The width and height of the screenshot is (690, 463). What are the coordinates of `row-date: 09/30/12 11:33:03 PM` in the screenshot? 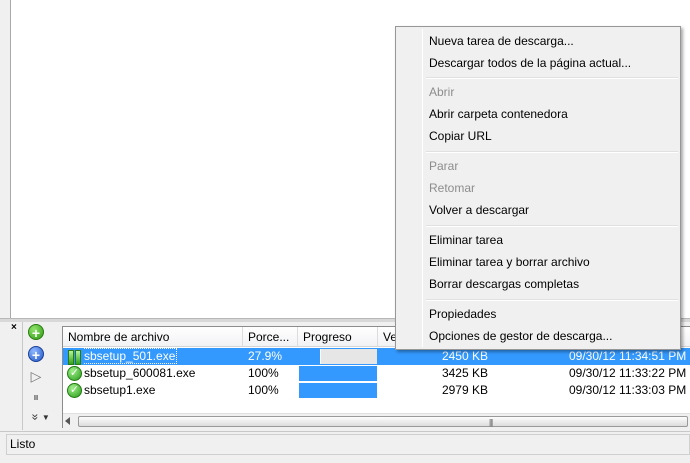 It's located at (628, 390).